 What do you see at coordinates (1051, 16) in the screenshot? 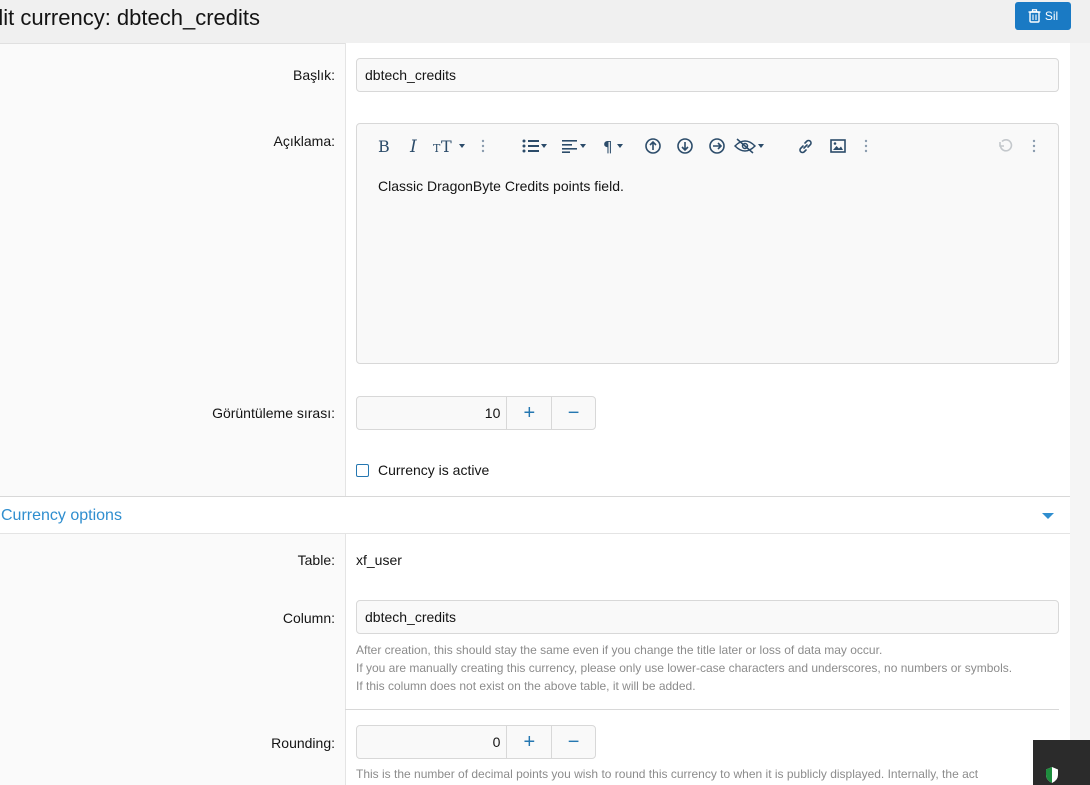
I see `delete-button-label: Sil` at bounding box center [1051, 16].